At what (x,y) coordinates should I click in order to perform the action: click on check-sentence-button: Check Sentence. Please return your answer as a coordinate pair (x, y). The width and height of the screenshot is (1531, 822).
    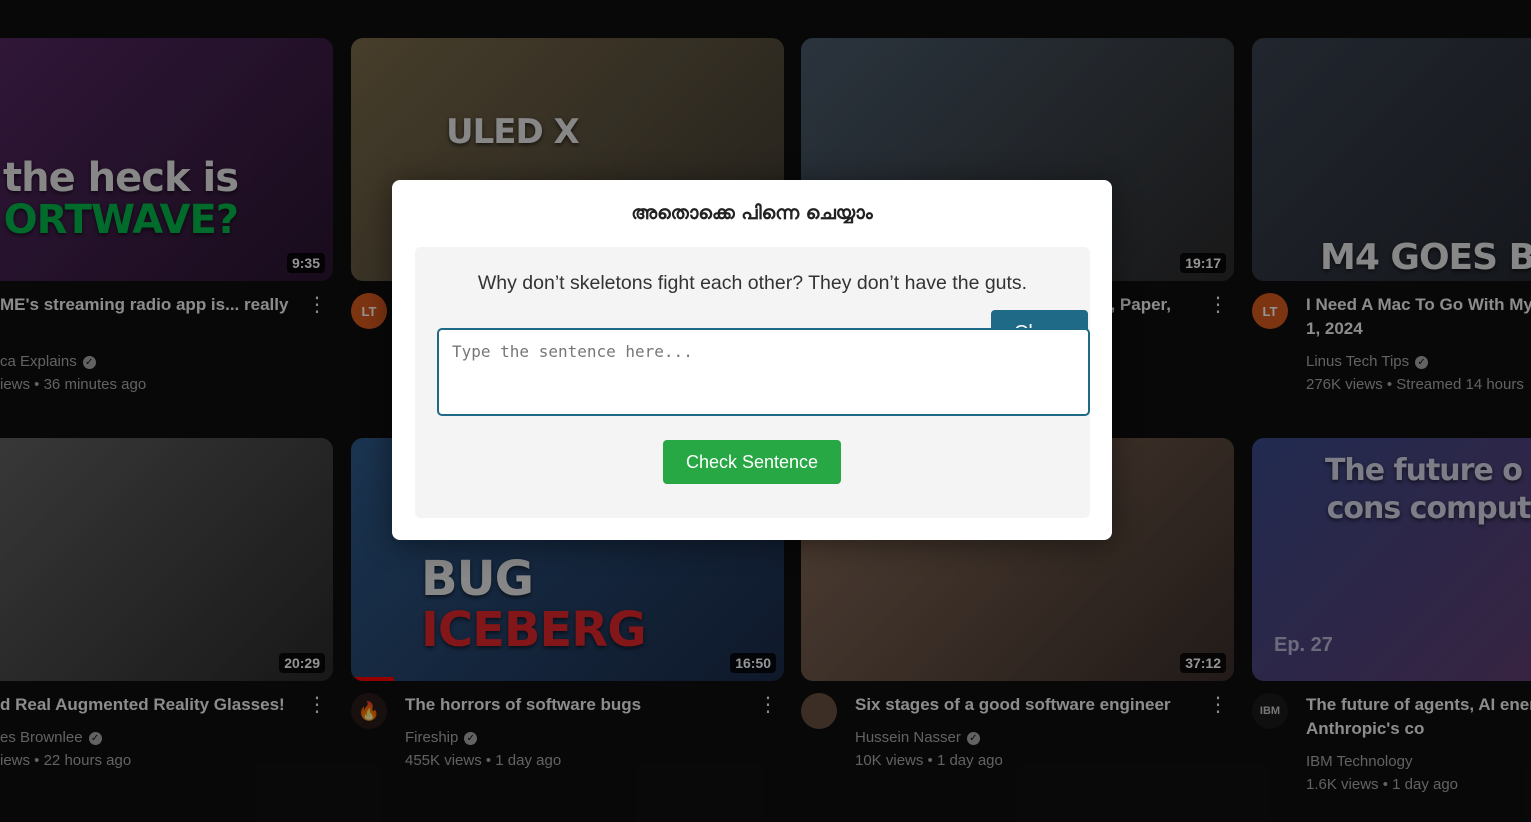
    Looking at the image, I should click on (752, 462).